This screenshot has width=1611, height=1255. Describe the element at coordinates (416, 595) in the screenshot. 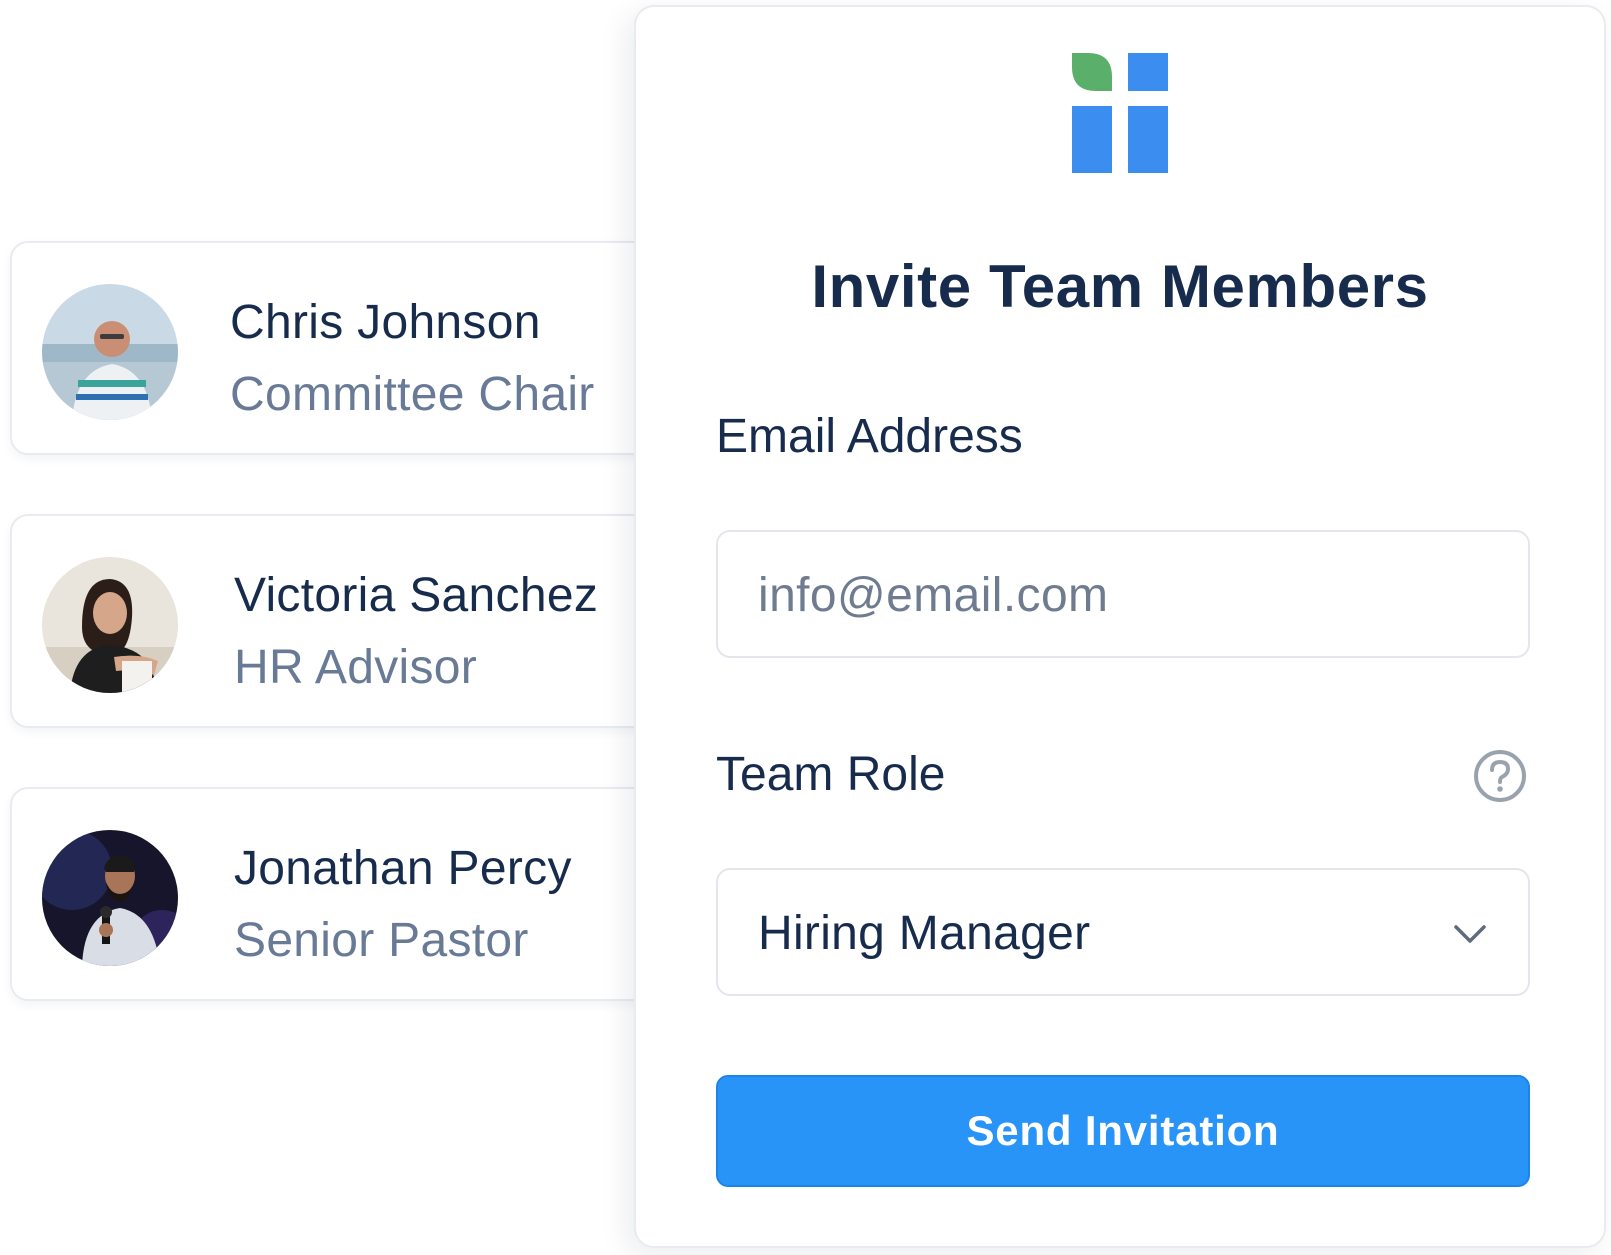

I see `member-name: Victoria Sanchez` at that location.